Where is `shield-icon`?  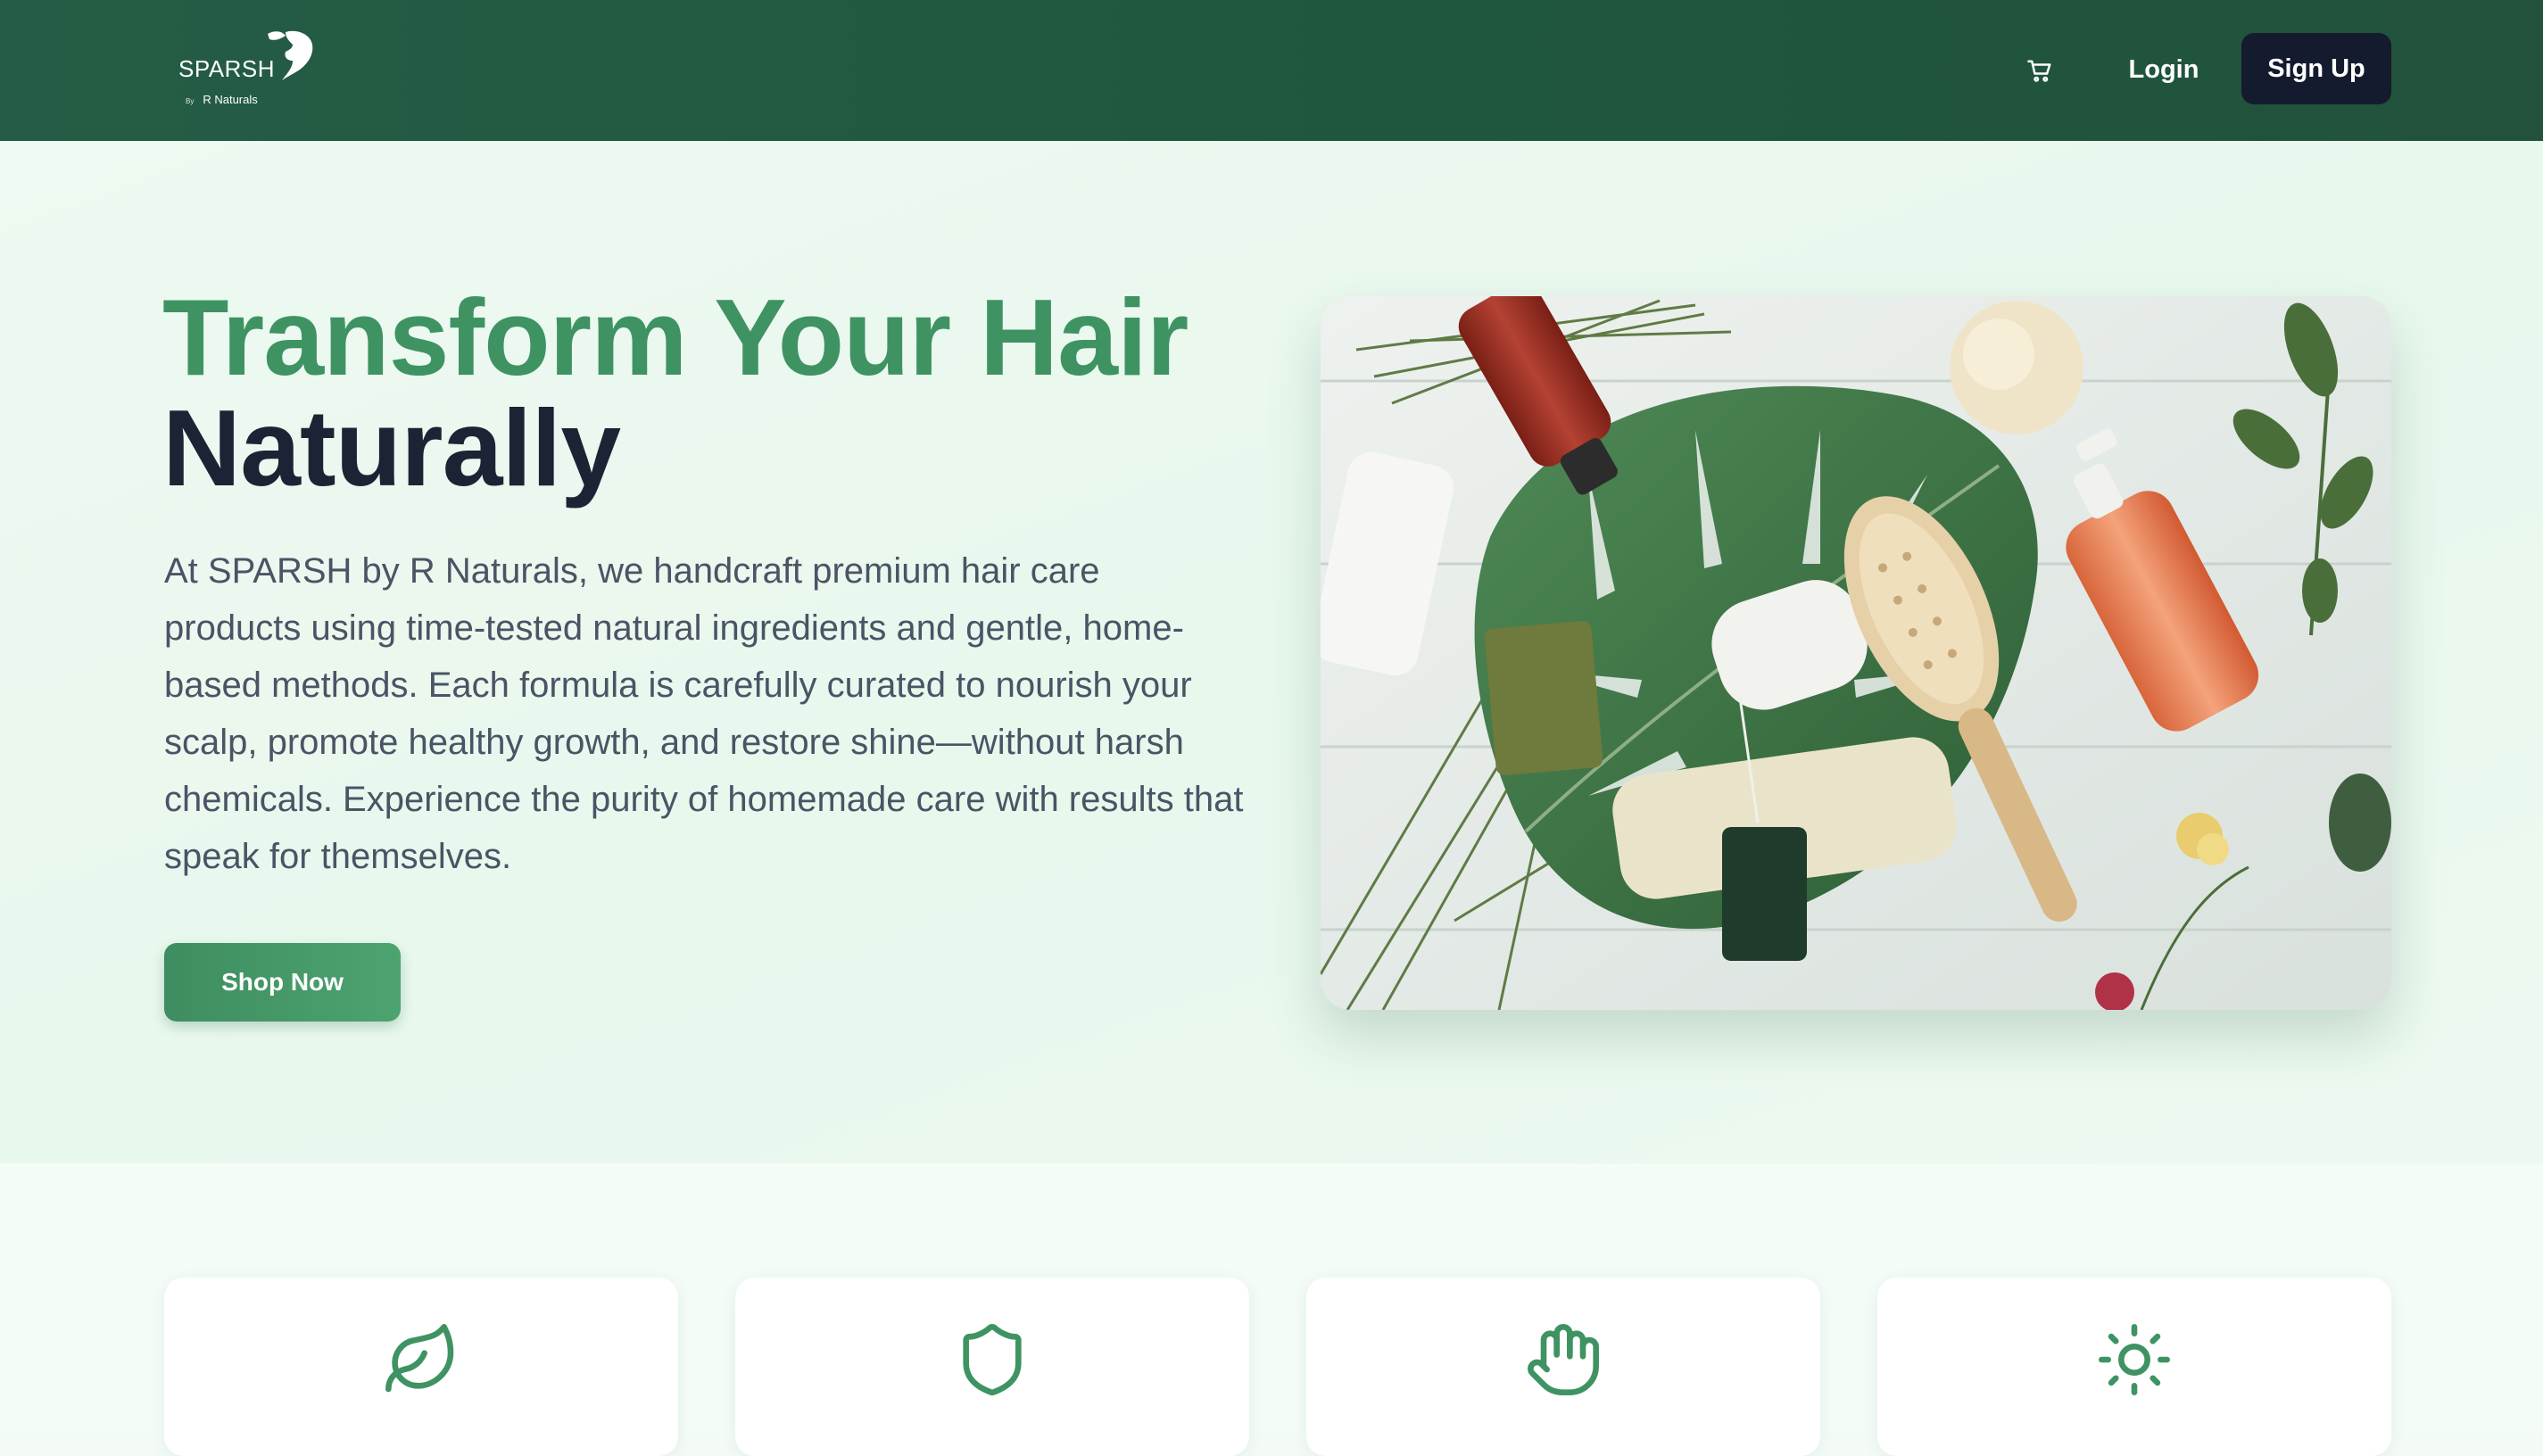
shield-icon is located at coordinates (992, 1360).